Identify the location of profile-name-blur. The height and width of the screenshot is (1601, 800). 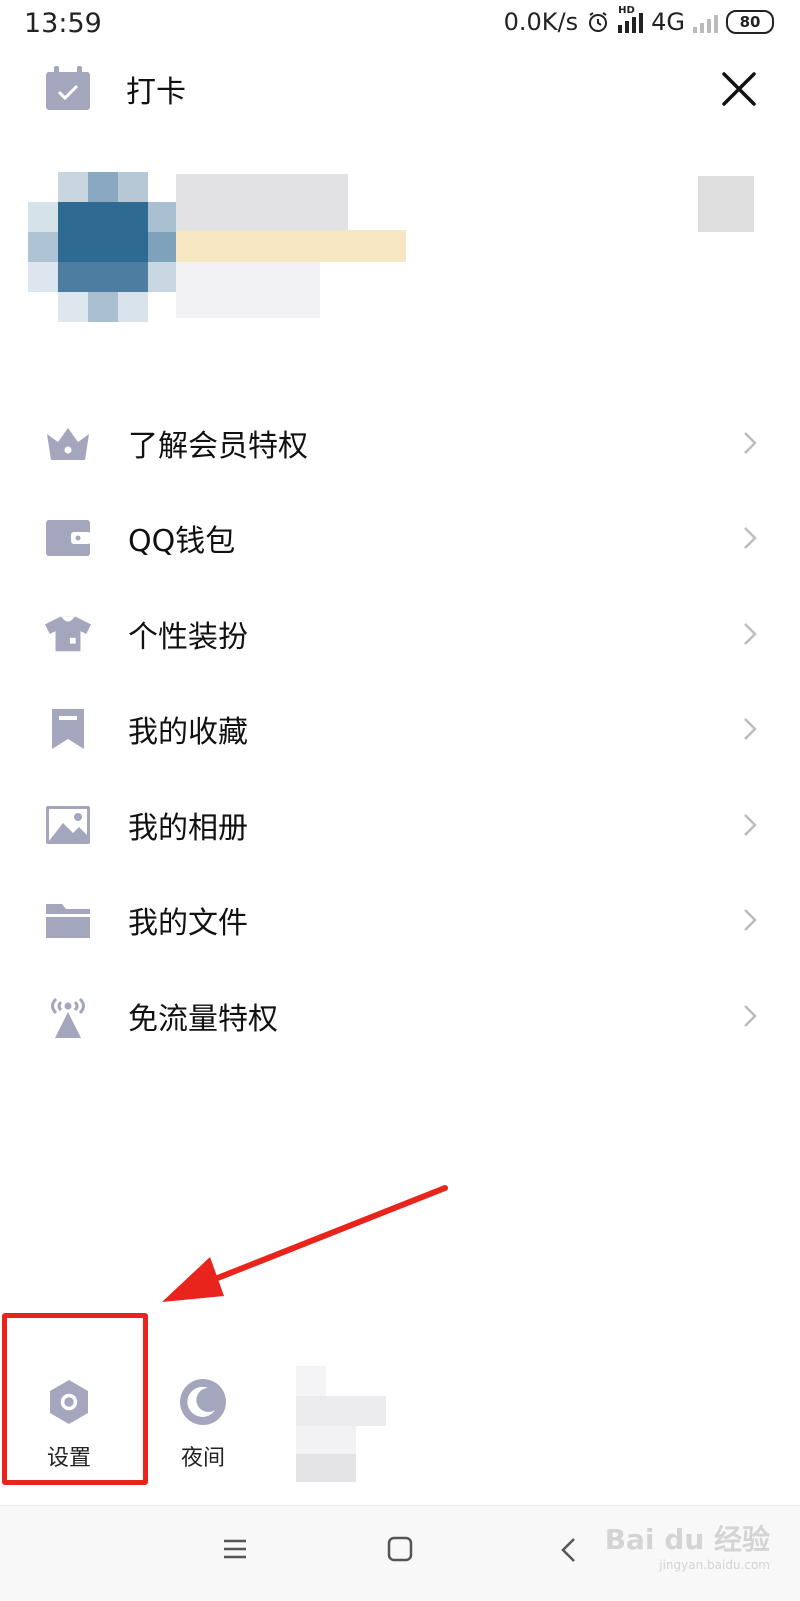
(262, 202).